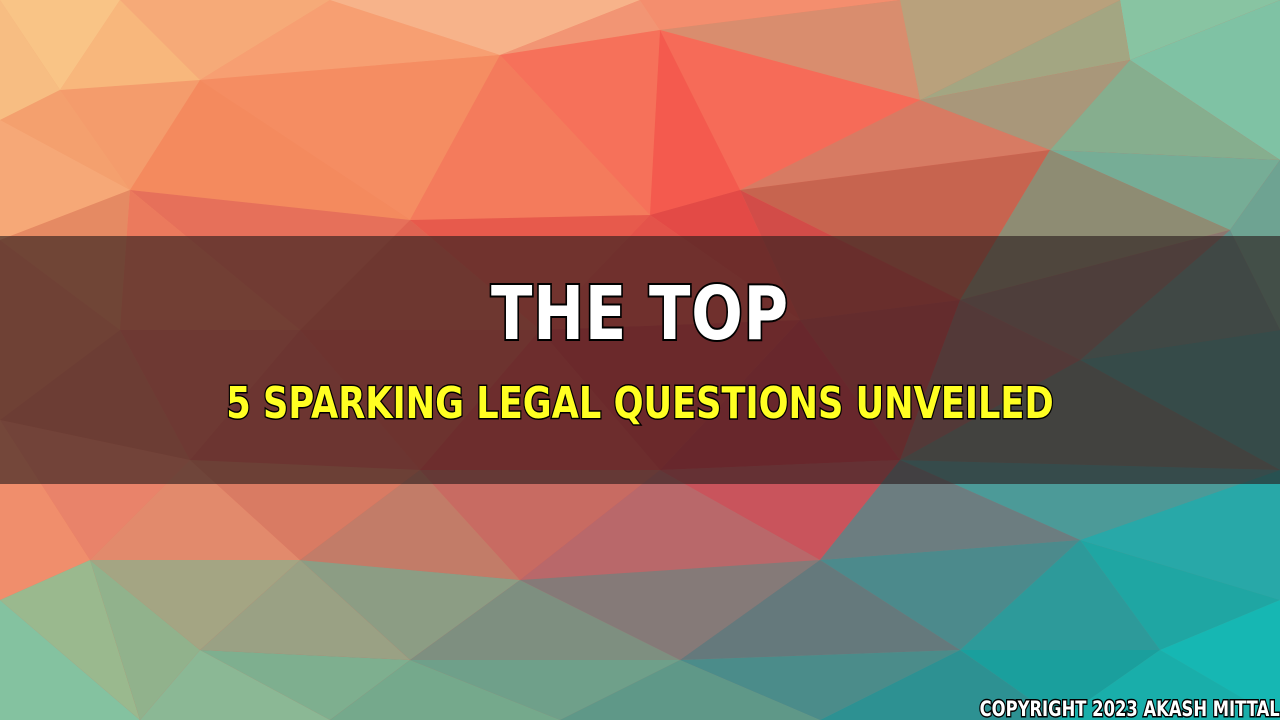  What do you see at coordinates (1129, 708) in the screenshot?
I see `copyright-notice: COPYRIGHT 2023 AKASH MITTAL` at bounding box center [1129, 708].